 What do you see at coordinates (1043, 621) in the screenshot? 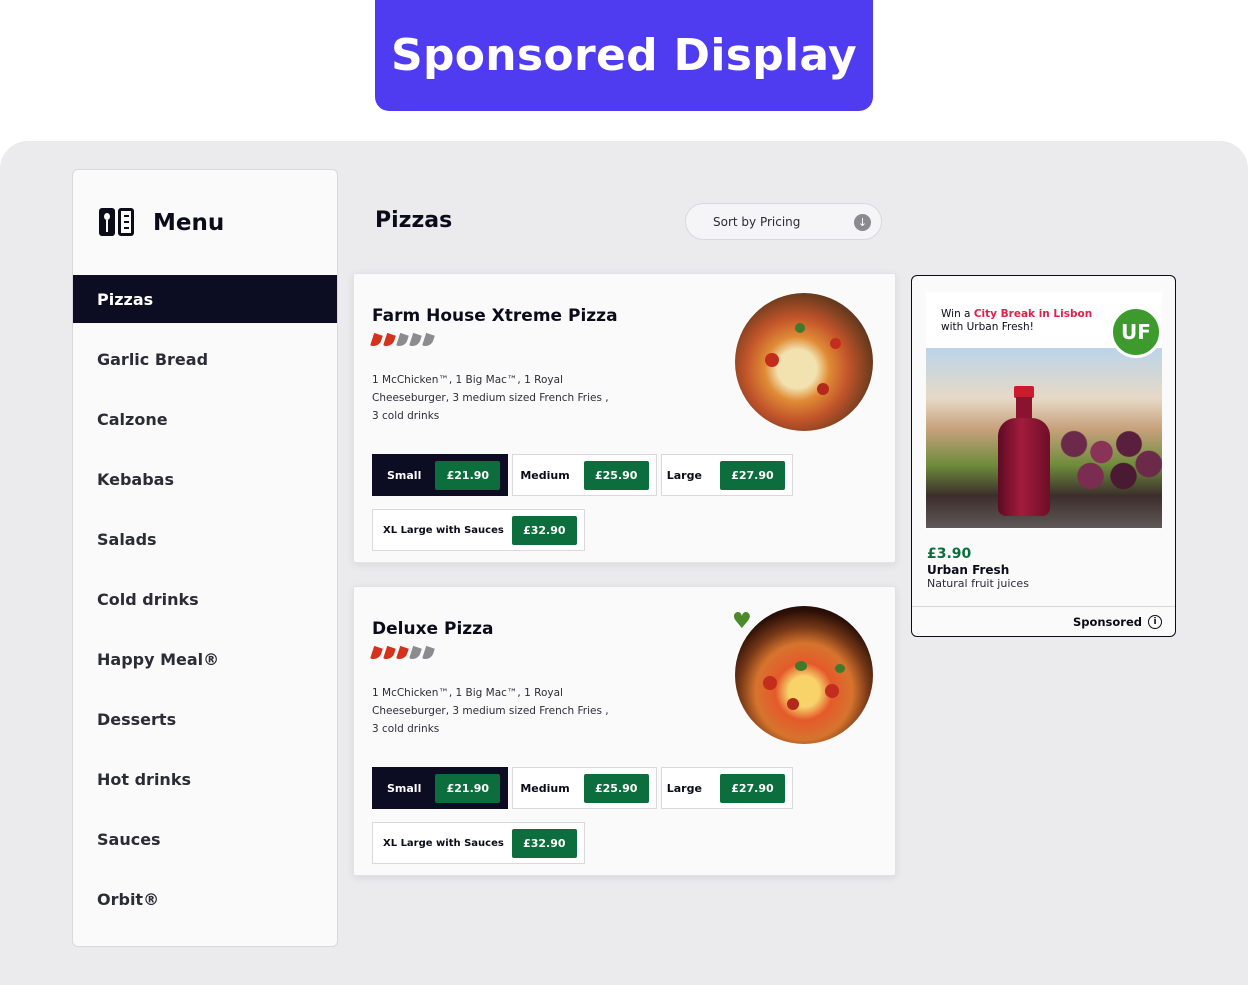
I see `ad-footer: Sponsored i` at bounding box center [1043, 621].